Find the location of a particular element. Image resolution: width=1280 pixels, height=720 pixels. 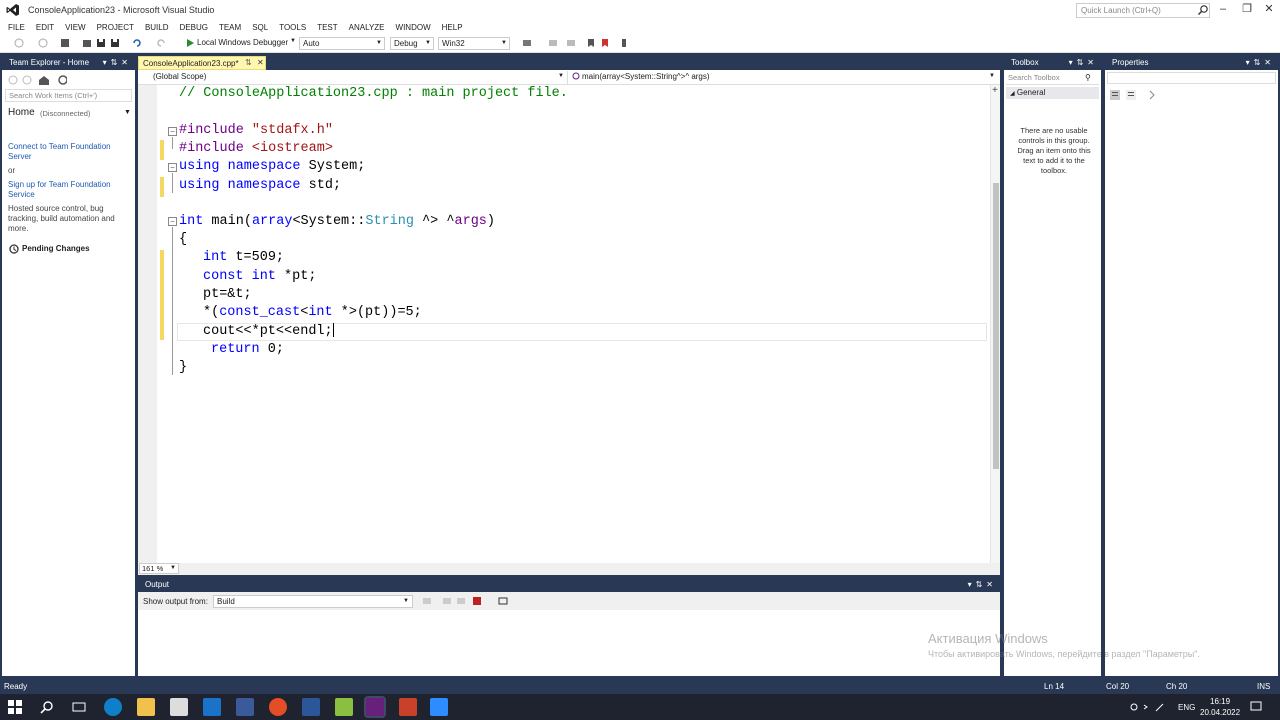

save-all-icon is located at coordinates (115, 43).